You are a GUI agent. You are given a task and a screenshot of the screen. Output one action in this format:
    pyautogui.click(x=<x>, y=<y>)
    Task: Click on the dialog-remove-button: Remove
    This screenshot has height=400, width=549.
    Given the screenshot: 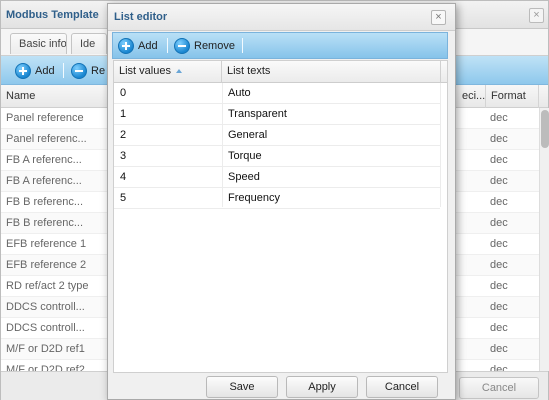 What is the action you would take?
    pyautogui.click(x=204, y=46)
    